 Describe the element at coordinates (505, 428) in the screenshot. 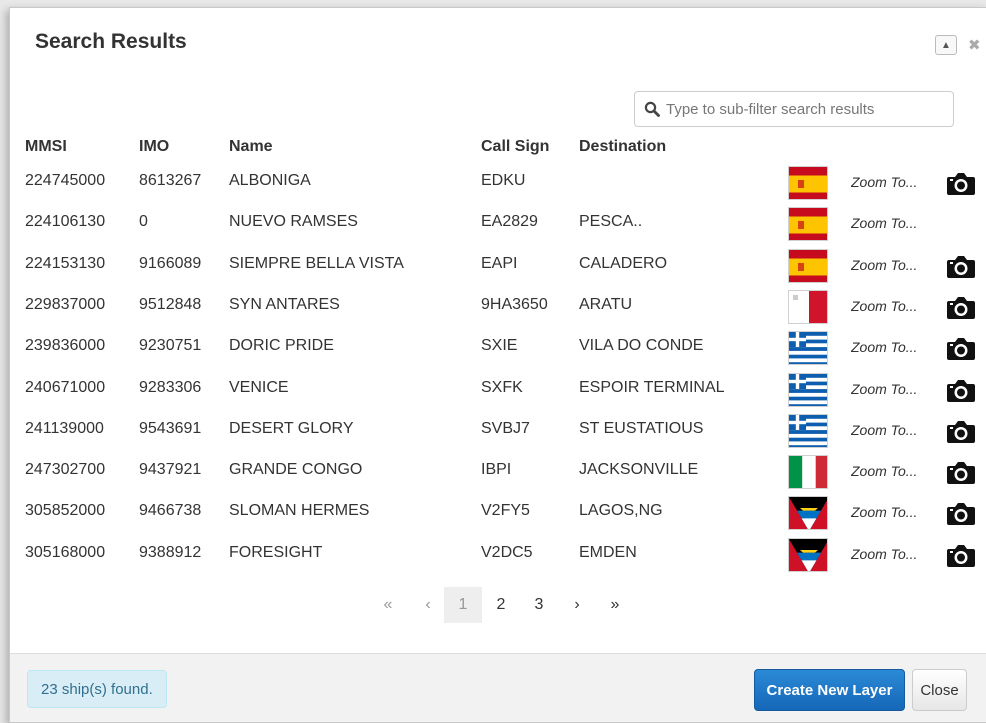

I see `call-sign-cell: SVBJ7` at that location.